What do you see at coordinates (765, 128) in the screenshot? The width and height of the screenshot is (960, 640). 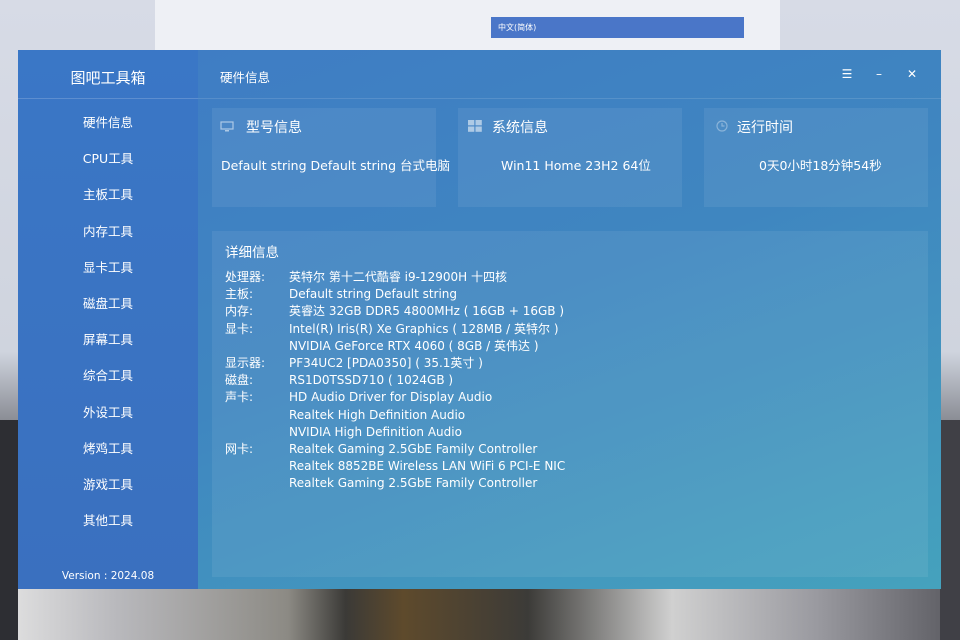 I see `uptime-title: 运行时间` at bounding box center [765, 128].